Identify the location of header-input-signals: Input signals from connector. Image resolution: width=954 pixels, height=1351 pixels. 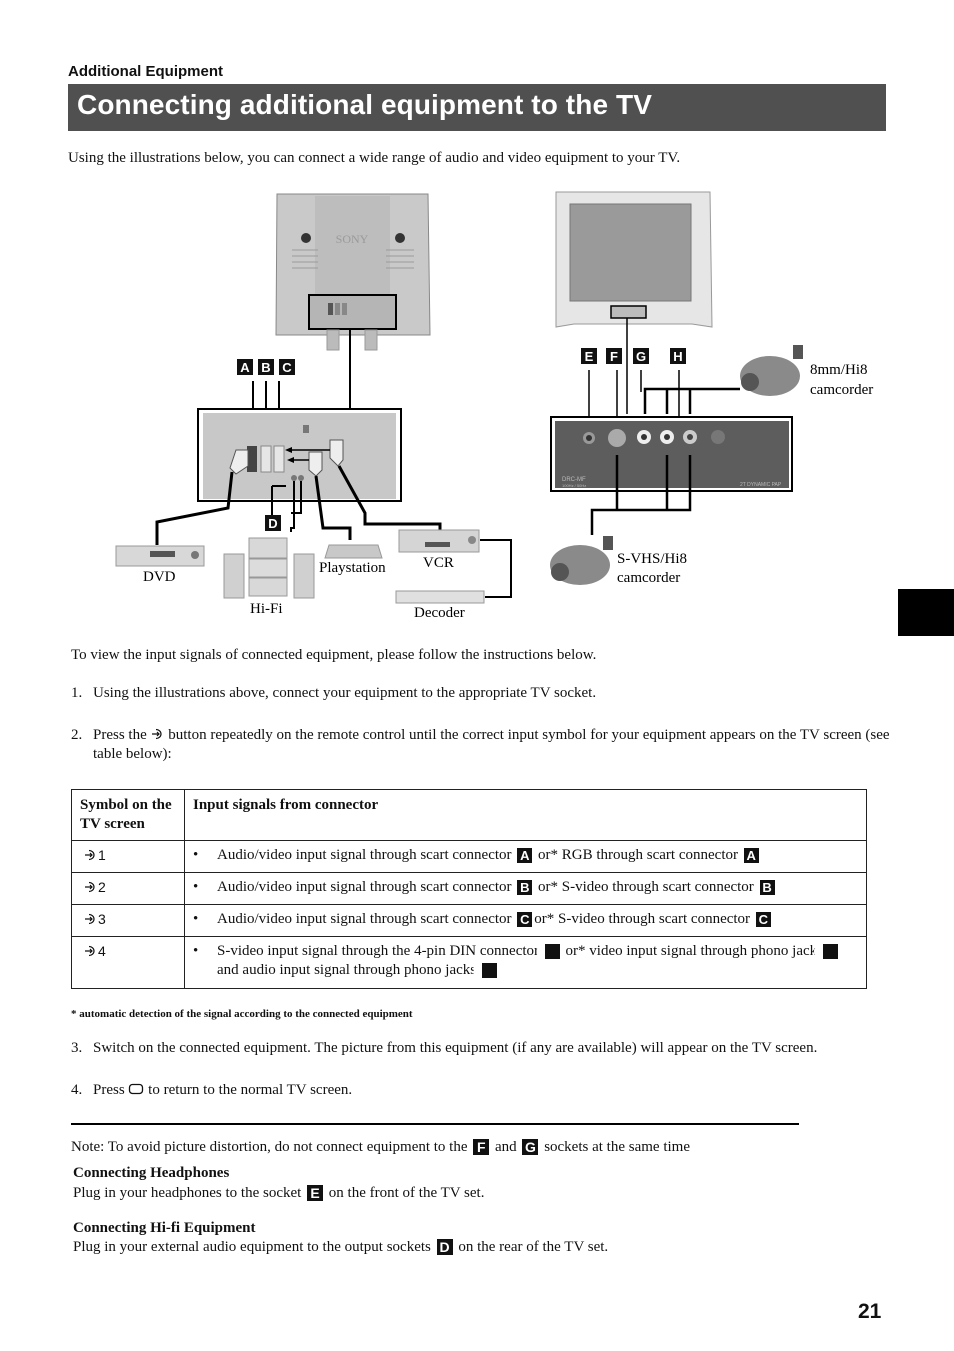
(525, 815).